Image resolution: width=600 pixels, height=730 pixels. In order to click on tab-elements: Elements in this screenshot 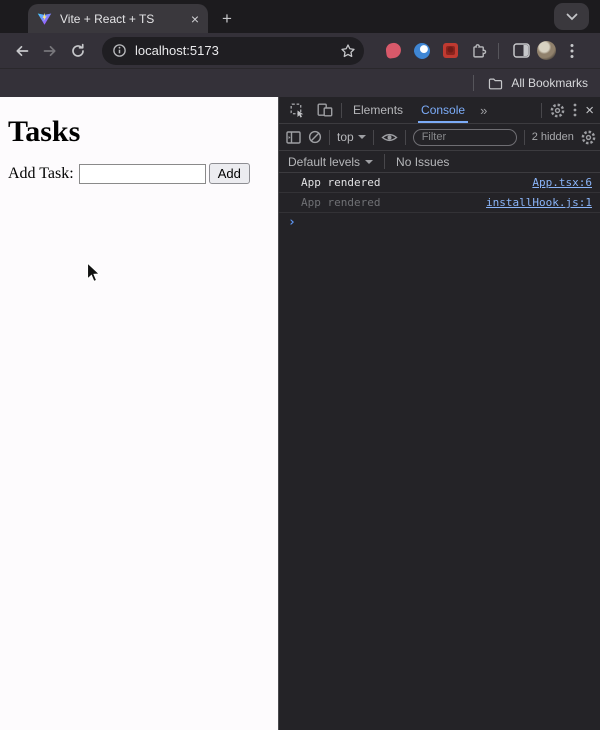, I will do `click(378, 110)`.